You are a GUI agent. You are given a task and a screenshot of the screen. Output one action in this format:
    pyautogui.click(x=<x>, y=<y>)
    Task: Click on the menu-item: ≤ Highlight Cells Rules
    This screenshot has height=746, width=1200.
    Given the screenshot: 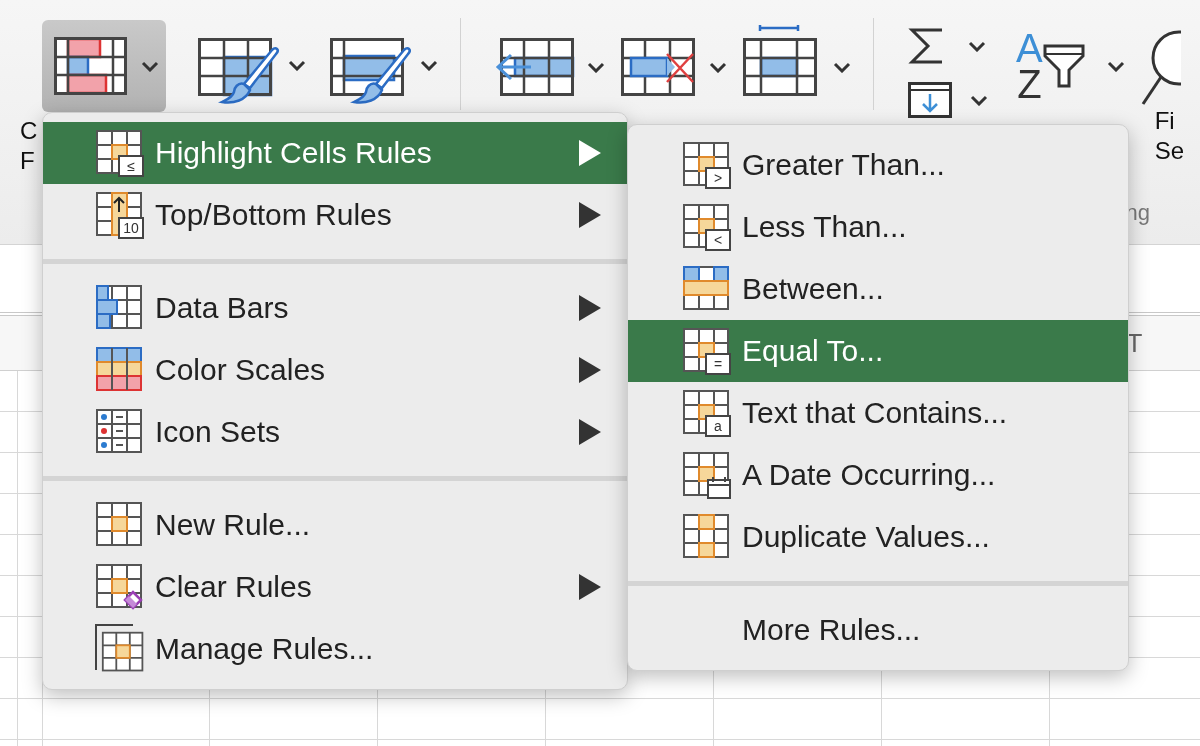 What is the action you would take?
    pyautogui.click(x=335, y=153)
    